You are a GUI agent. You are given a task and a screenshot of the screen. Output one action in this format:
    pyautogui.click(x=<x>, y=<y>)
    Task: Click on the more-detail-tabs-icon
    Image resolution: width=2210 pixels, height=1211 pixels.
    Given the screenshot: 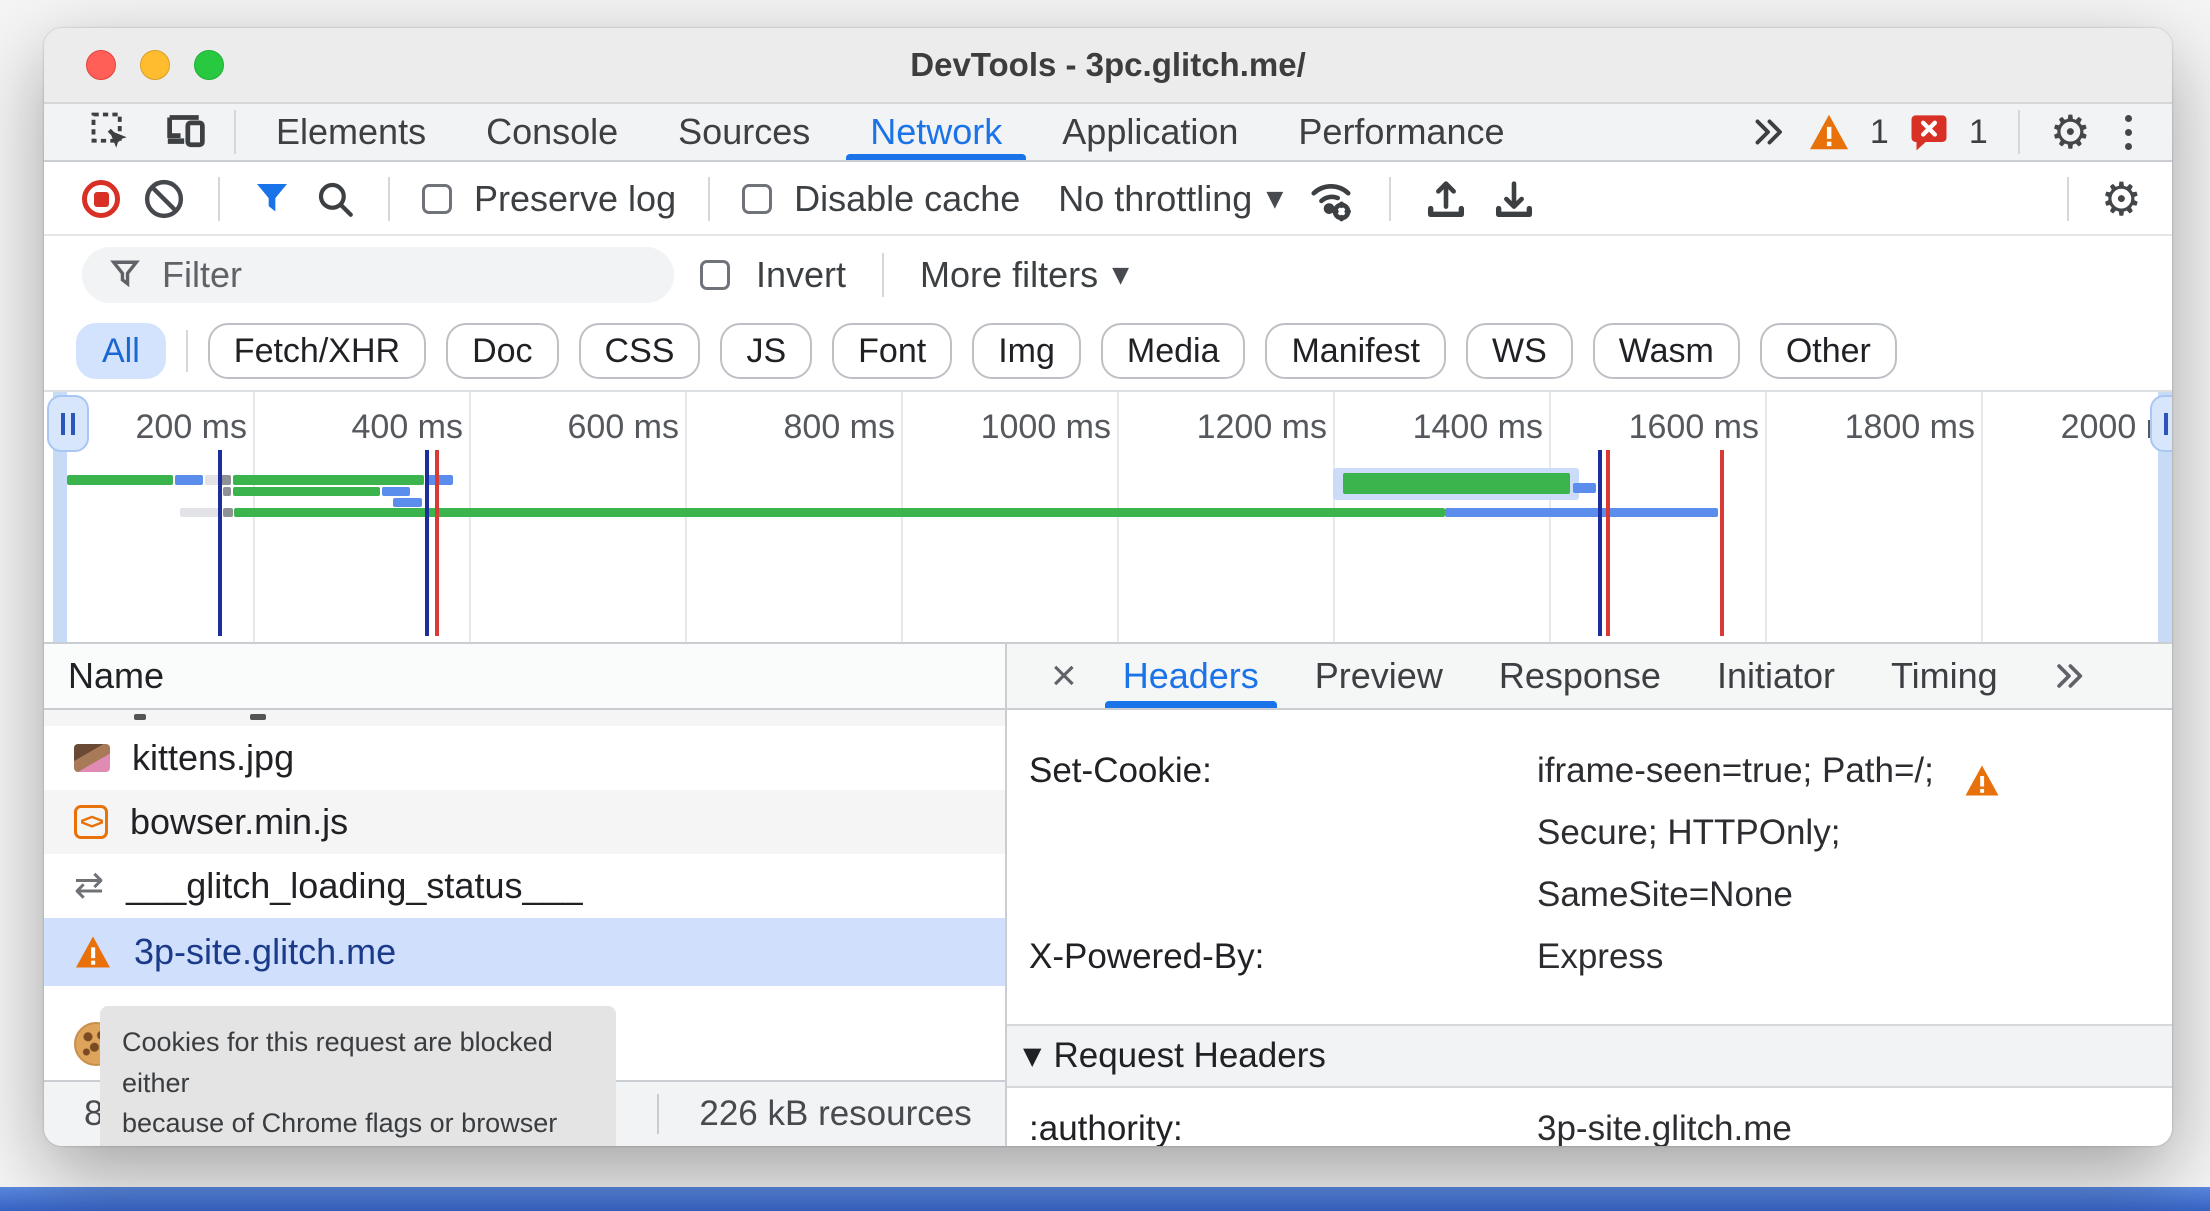 What is the action you would take?
    pyautogui.click(x=2069, y=676)
    